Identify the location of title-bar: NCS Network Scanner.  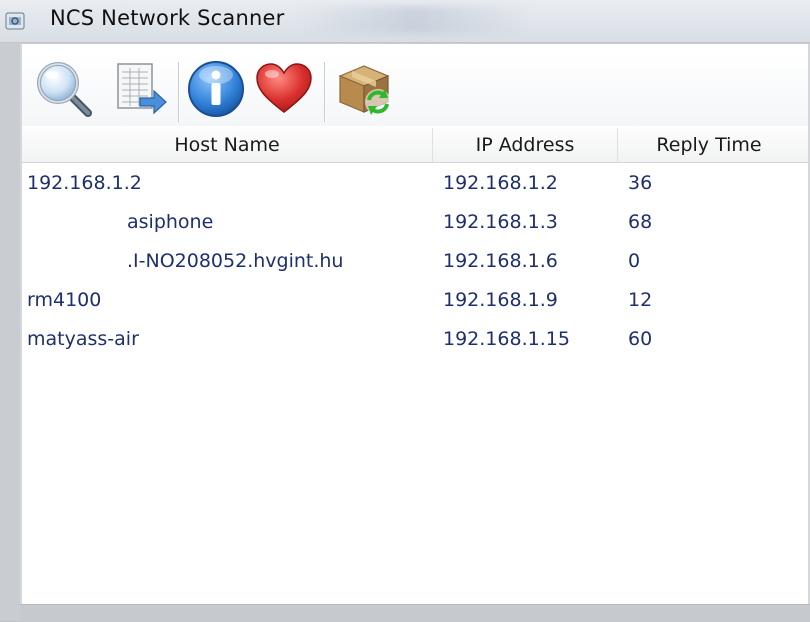
(405, 21).